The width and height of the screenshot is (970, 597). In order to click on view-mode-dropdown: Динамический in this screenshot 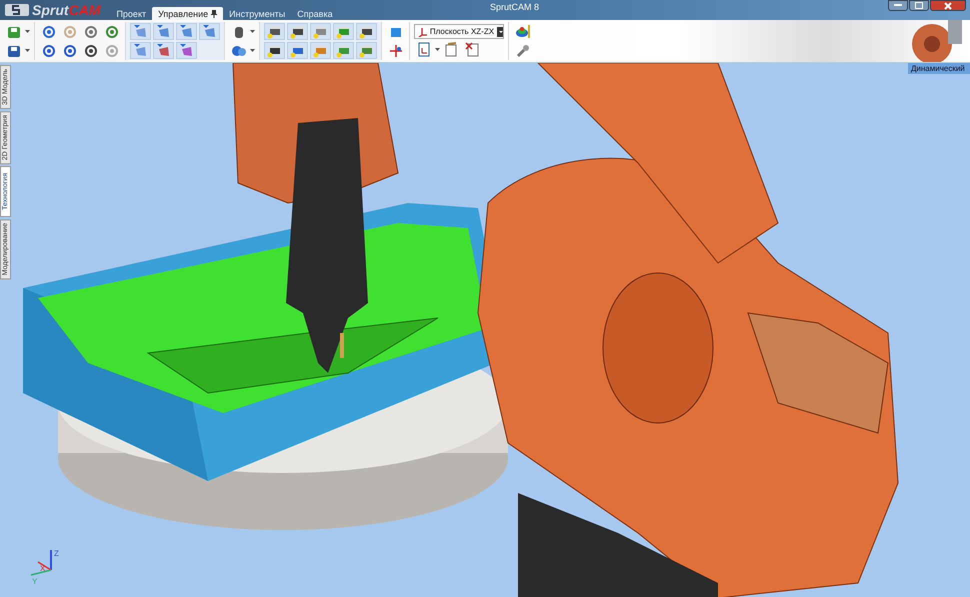, I will do `click(939, 68)`.